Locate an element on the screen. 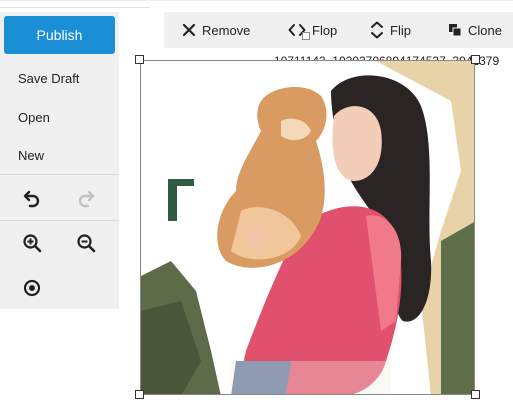 The height and width of the screenshot is (413, 513). flop-button: Flop is located at coordinates (312, 30).